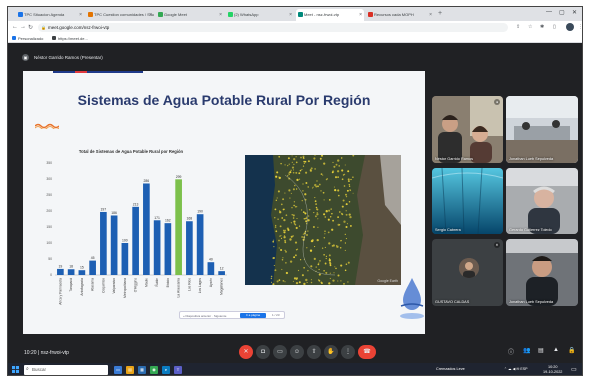 This screenshot has height=381, width=589. Describe the element at coordinates (518, 27) in the screenshot. I see `share-icon: ⇪` at that location.